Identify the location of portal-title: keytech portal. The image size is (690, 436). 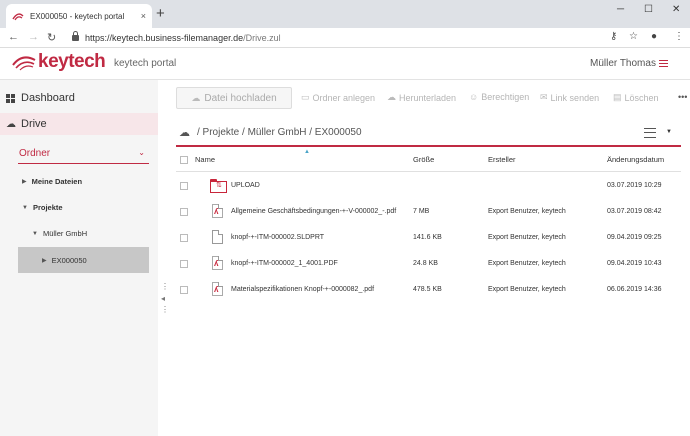
(145, 63).